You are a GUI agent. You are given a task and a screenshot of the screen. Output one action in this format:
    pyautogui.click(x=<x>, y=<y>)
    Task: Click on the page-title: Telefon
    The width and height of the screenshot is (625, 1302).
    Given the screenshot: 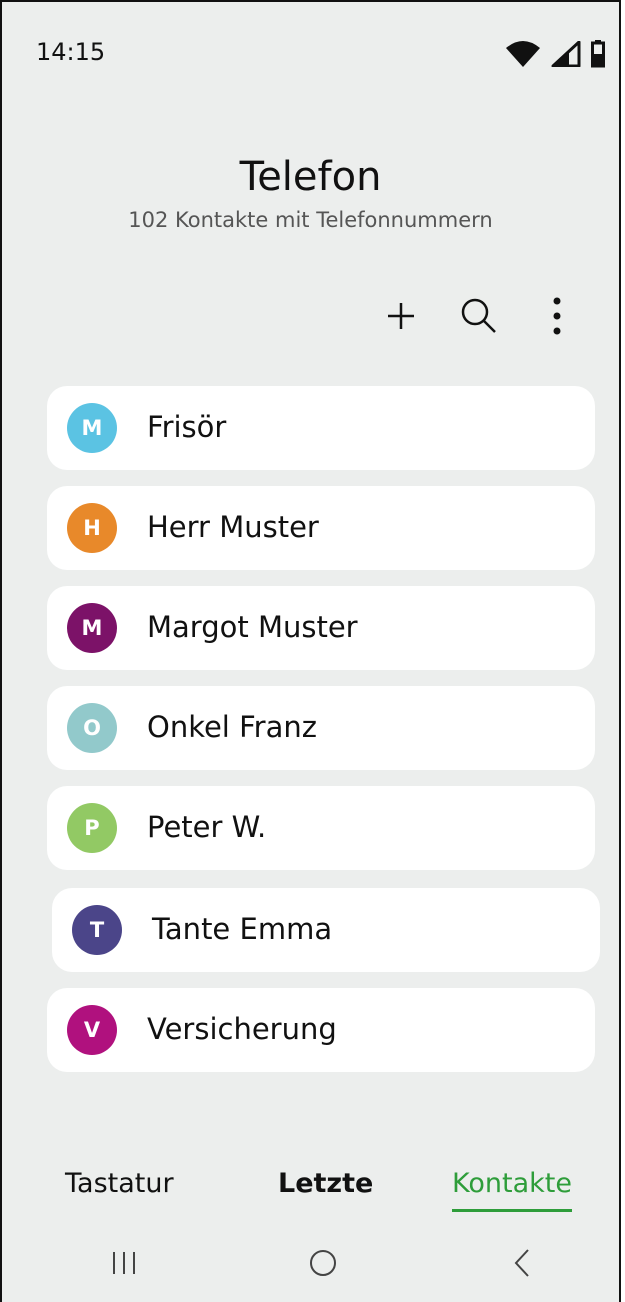 What is the action you would take?
    pyautogui.click(x=310, y=177)
    